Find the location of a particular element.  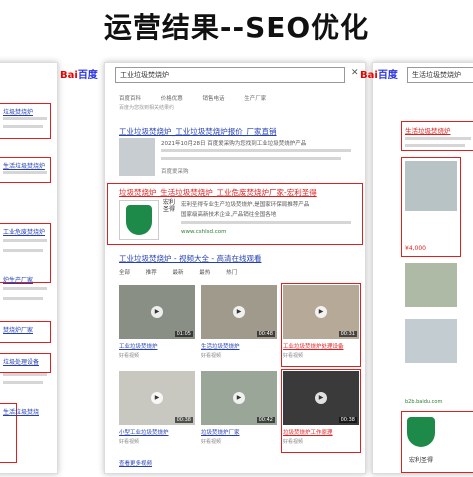

left-link-7: 生活垃圾焚烧 is located at coordinates (26, 411).